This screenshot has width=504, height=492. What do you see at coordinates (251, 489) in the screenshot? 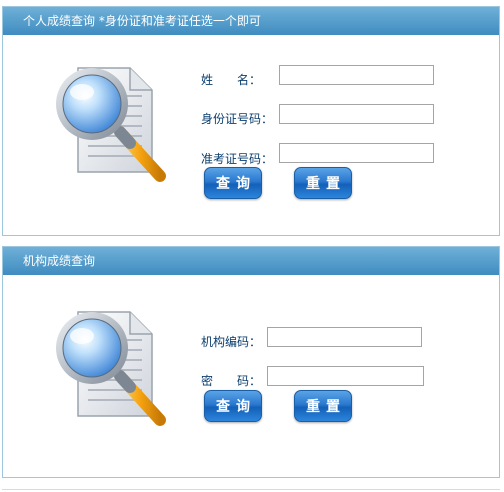
I see `bottom-divider` at bounding box center [251, 489].